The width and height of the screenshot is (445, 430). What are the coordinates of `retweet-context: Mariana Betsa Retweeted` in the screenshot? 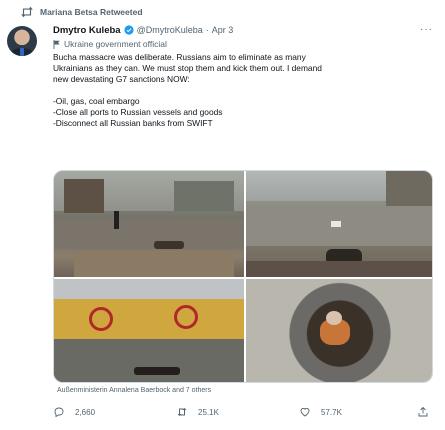 It's located at (81, 12).